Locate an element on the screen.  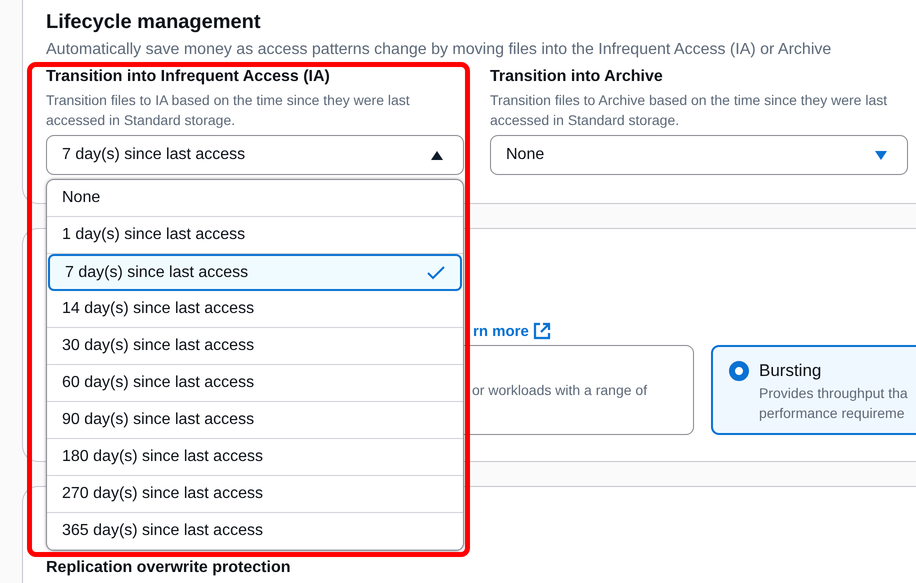
dropdown-option: 365 day(s) since last access is located at coordinates (255, 531).